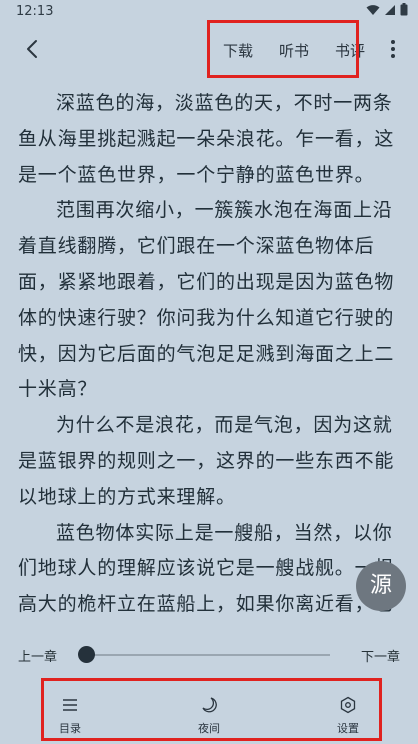 The width and height of the screenshot is (418, 744). I want to click on status-bar: 12:13, so click(209, 13).